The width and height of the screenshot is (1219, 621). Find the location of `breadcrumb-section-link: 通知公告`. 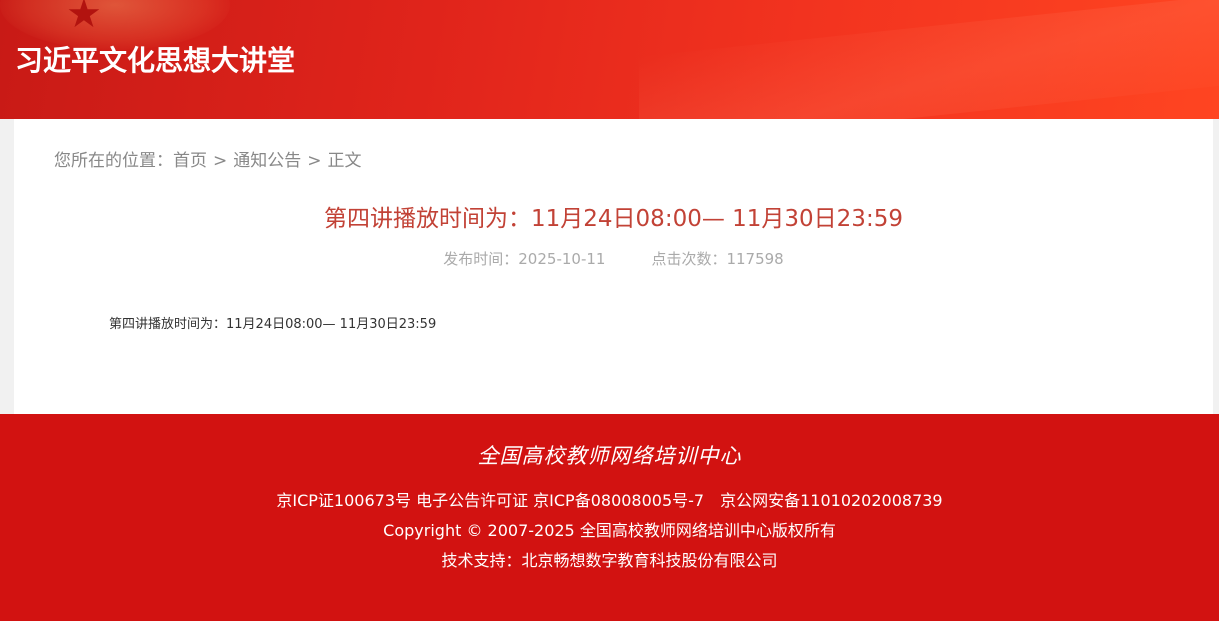

breadcrumb-section-link: 通知公告 is located at coordinates (267, 161).